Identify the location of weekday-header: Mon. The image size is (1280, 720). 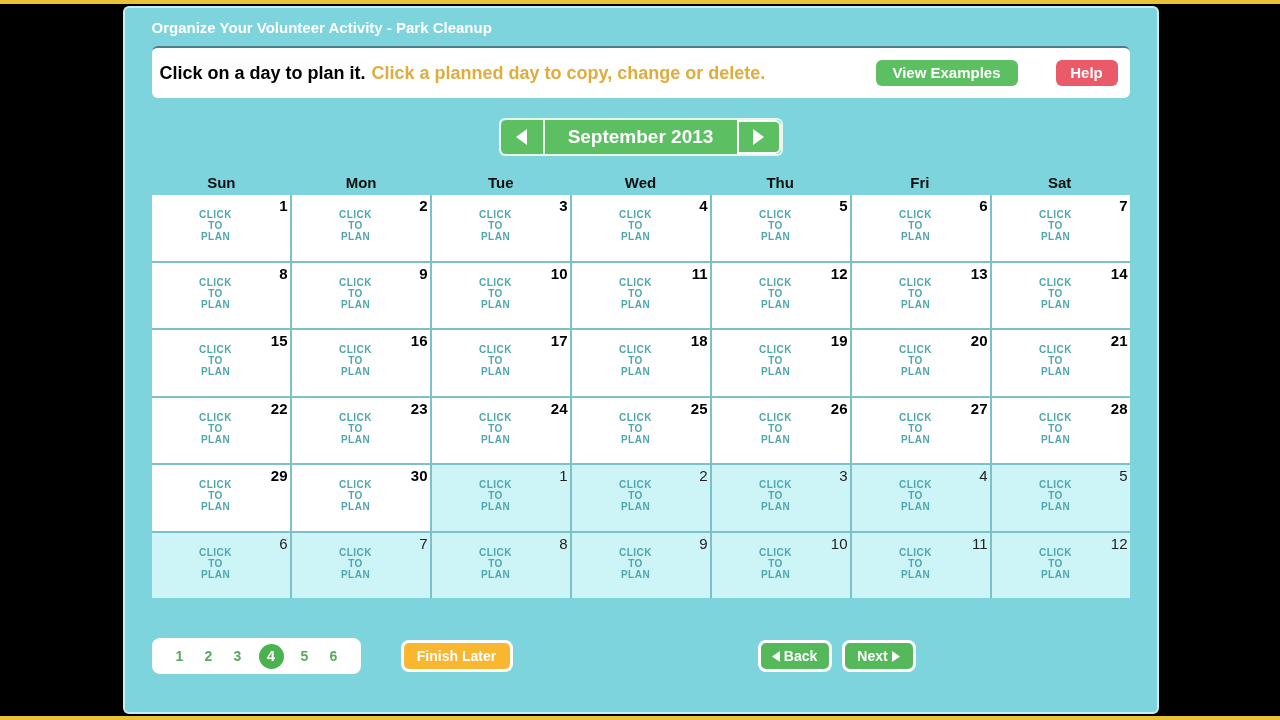
(361, 182).